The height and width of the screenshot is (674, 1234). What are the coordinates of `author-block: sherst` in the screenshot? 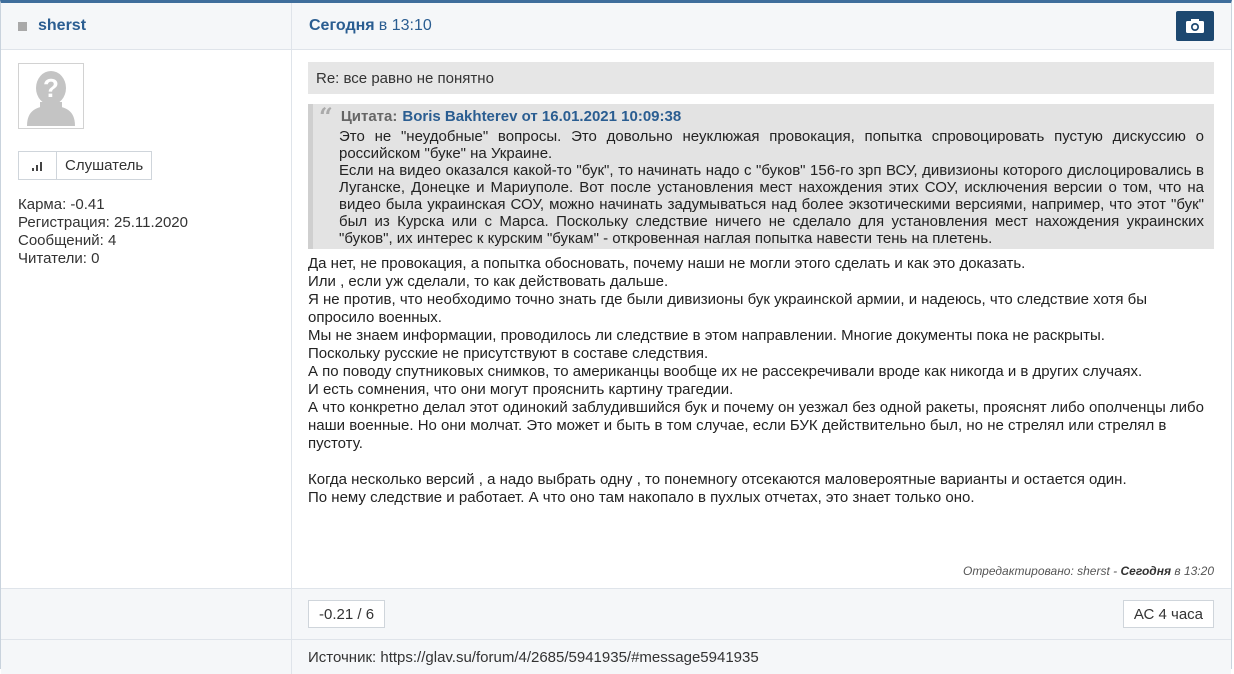 It's located at (146, 26).